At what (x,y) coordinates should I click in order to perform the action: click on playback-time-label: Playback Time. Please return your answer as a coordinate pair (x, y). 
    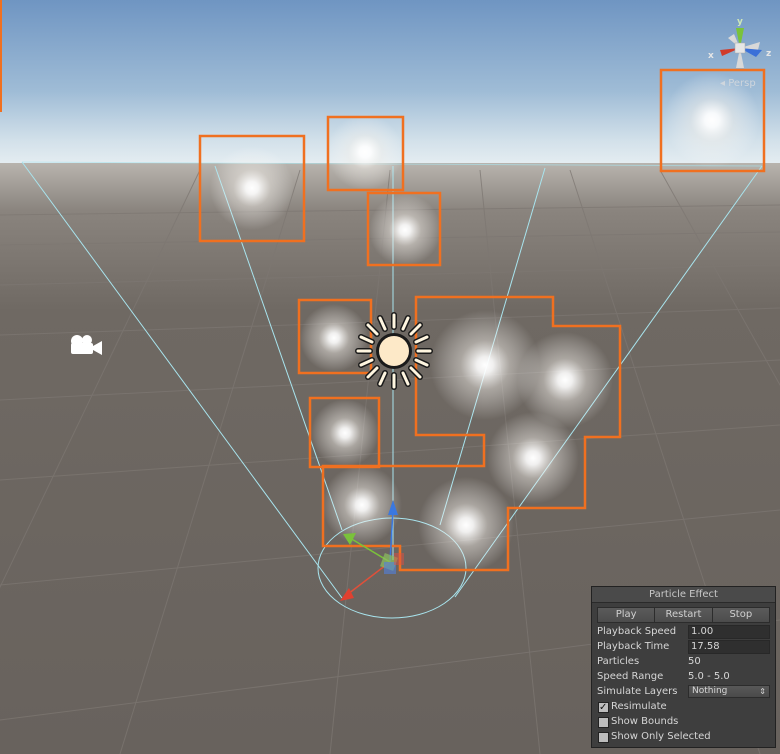
    Looking at the image, I should click on (633, 646).